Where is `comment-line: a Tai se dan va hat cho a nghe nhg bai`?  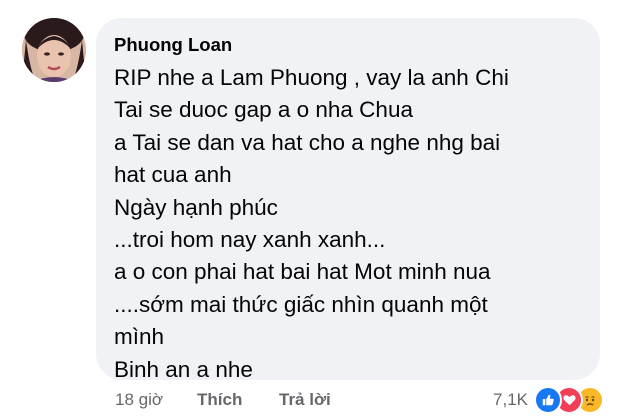 comment-line: a Tai se dan va hat cho a nghe nhg bai is located at coordinates (307, 142).